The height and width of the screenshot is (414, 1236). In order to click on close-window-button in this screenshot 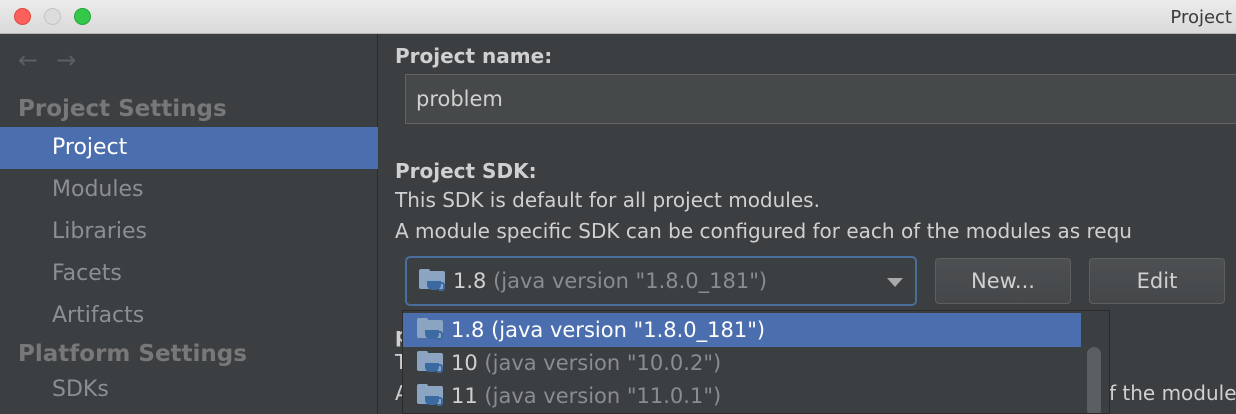, I will do `click(22, 16)`.